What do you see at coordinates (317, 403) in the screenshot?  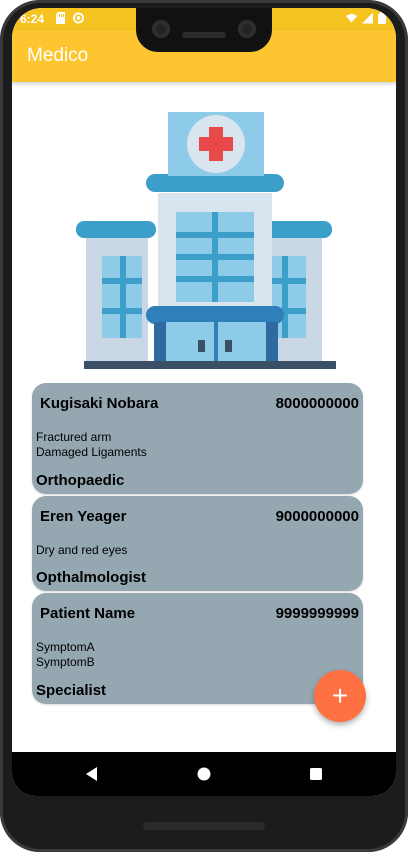 I see `patient-phone: 8000000000` at bounding box center [317, 403].